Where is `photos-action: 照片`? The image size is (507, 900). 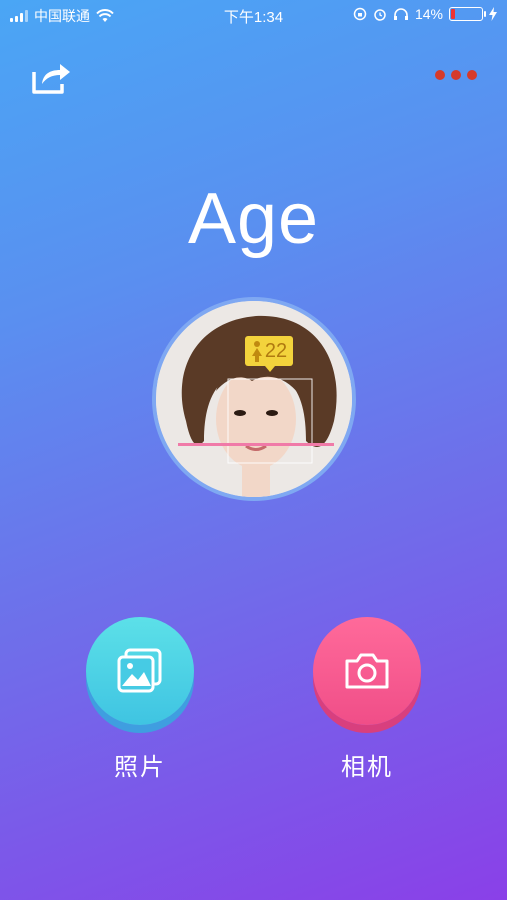 photos-action: 照片 is located at coordinates (140, 699).